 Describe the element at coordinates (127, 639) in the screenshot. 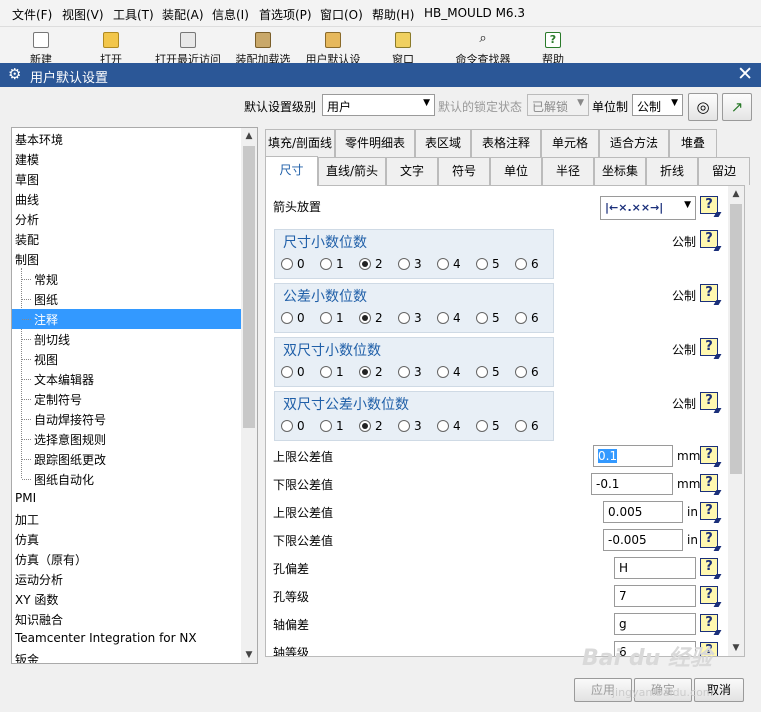

I see `tree-item: Teamcenter Integration for NX` at that location.